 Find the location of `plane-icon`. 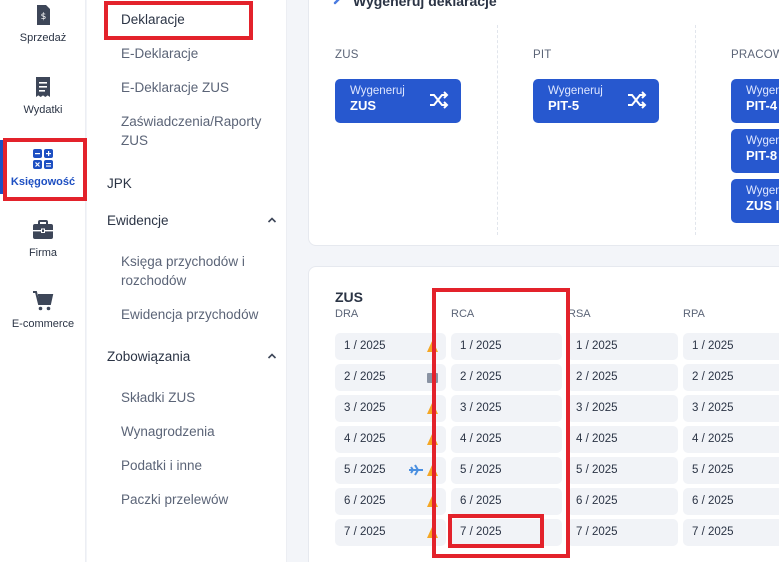

plane-icon is located at coordinates (416, 470).